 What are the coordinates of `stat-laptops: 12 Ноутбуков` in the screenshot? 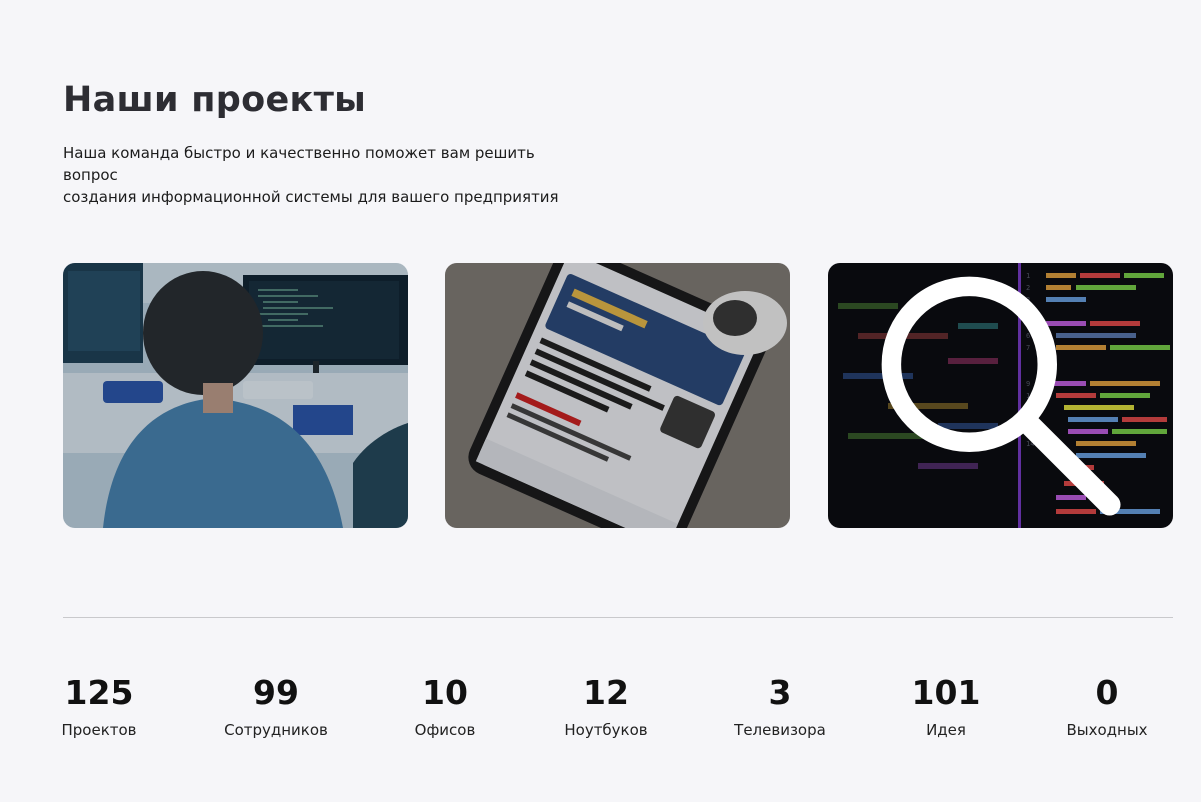 It's located at (606, 706).